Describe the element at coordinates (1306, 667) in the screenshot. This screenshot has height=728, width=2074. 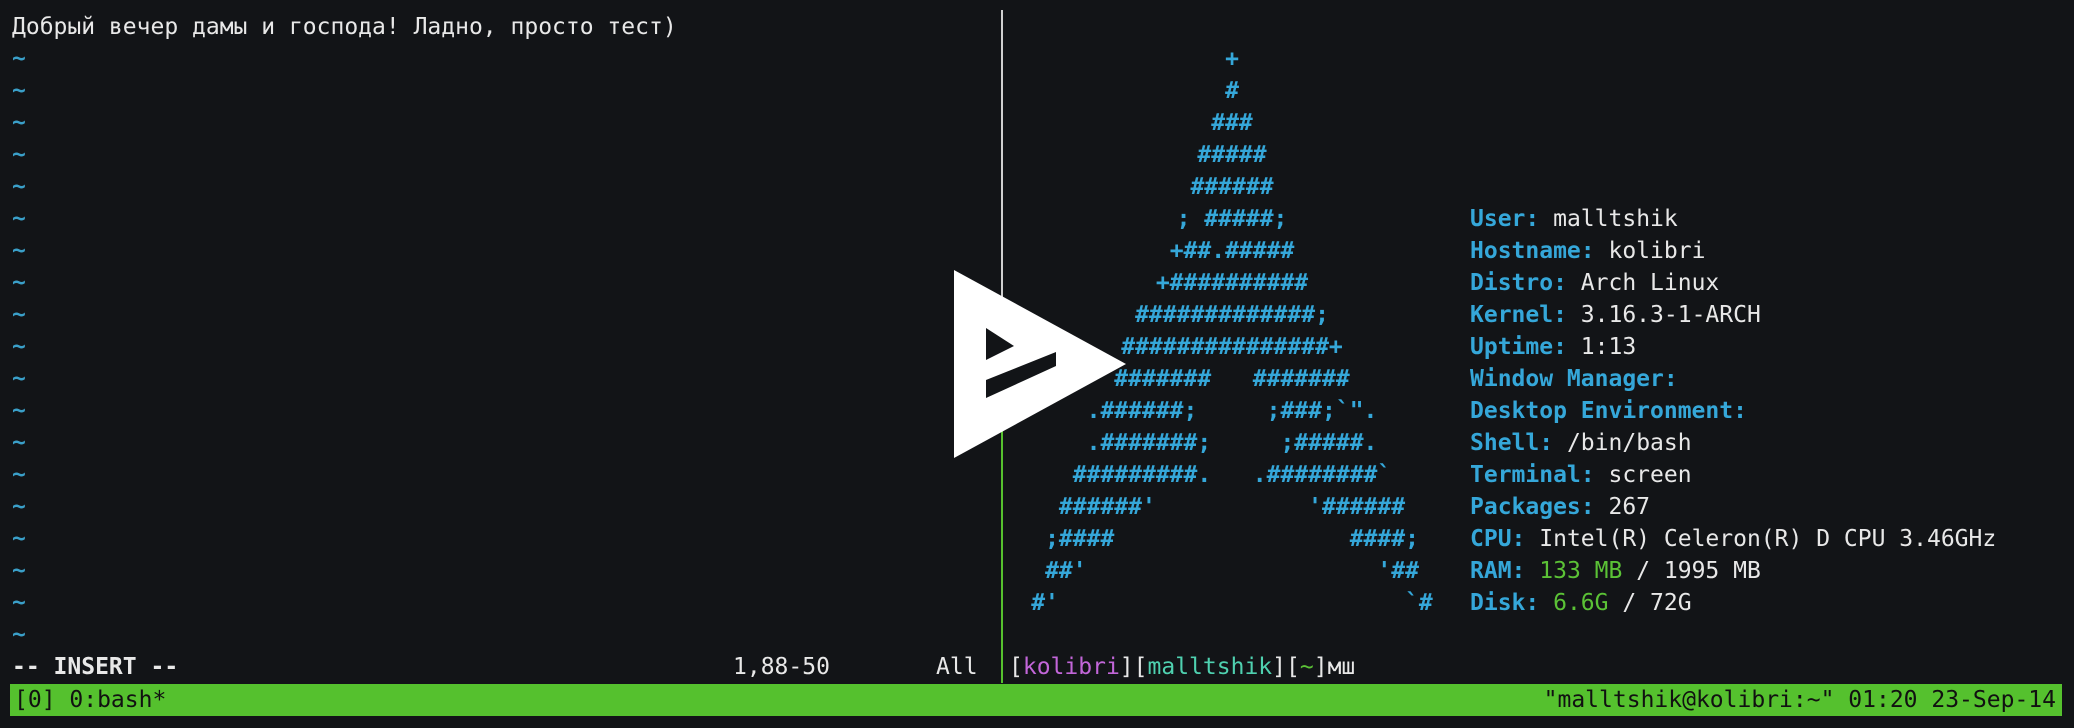
I see `prompt-dir: ~` at that location.